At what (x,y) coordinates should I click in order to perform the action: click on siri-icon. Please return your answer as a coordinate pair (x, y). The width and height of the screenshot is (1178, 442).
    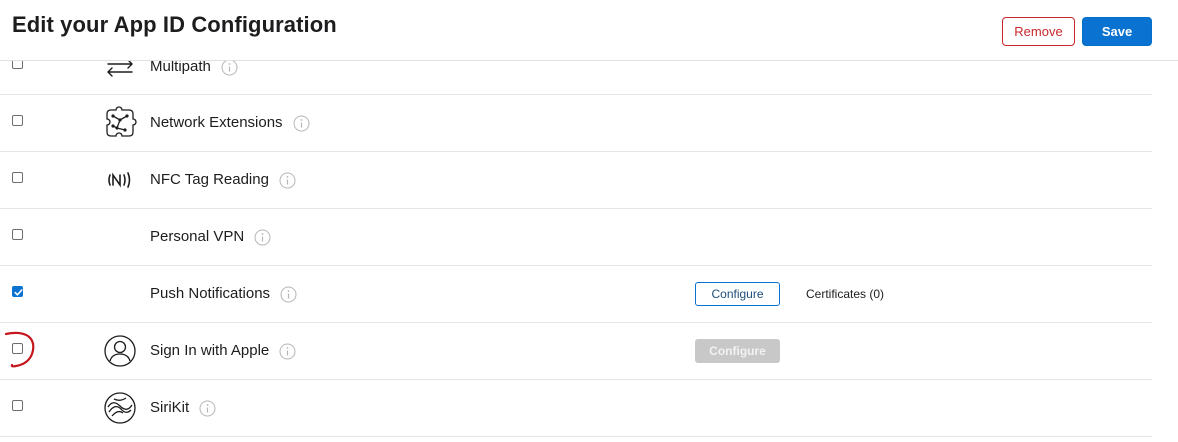
    Looking at the image, I should click on (120, 408).